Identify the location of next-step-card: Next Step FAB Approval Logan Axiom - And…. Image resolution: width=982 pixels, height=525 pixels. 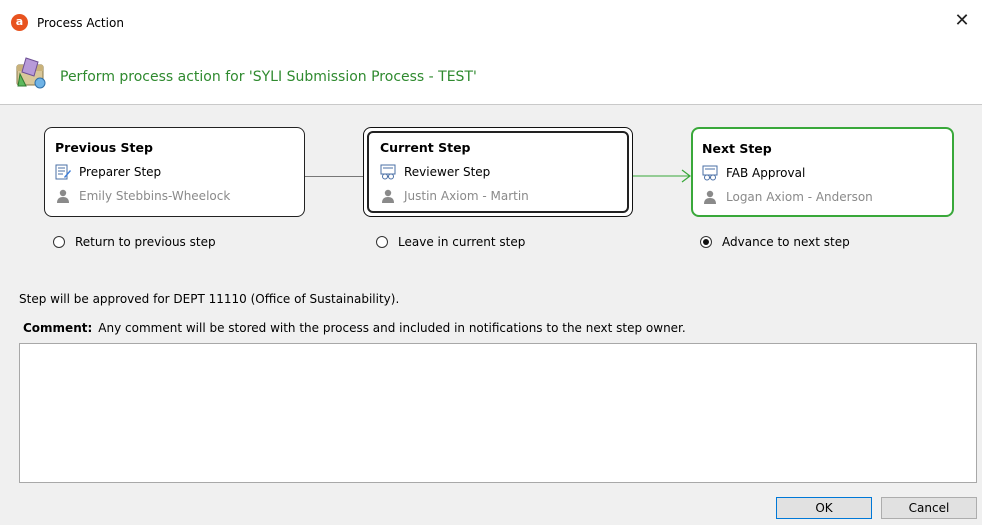
(822, 172).